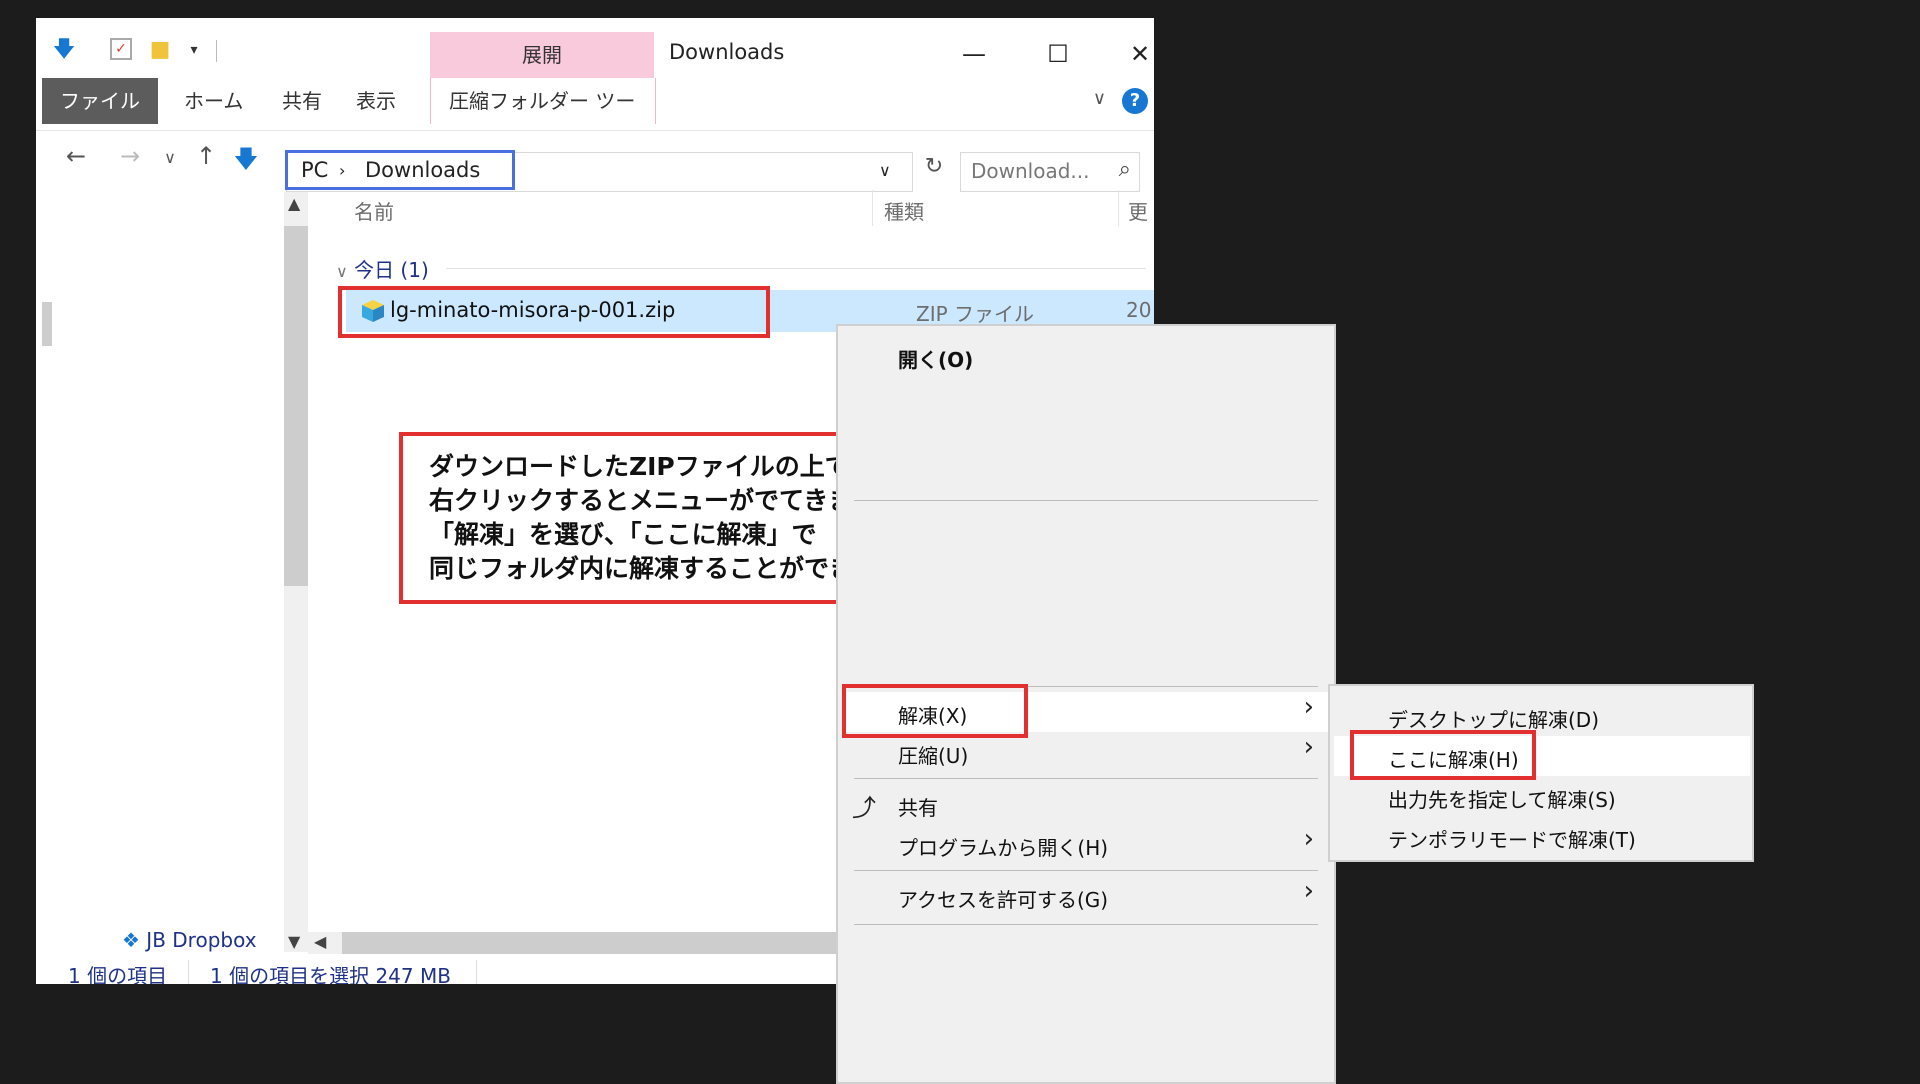 Image resolution: width=1920 pixels, height=1084 pixels. What do you see at coordinates (131, 940) in the screenshot?
I see `dropbox-icon: ❖` at bounding box center [131, 940].